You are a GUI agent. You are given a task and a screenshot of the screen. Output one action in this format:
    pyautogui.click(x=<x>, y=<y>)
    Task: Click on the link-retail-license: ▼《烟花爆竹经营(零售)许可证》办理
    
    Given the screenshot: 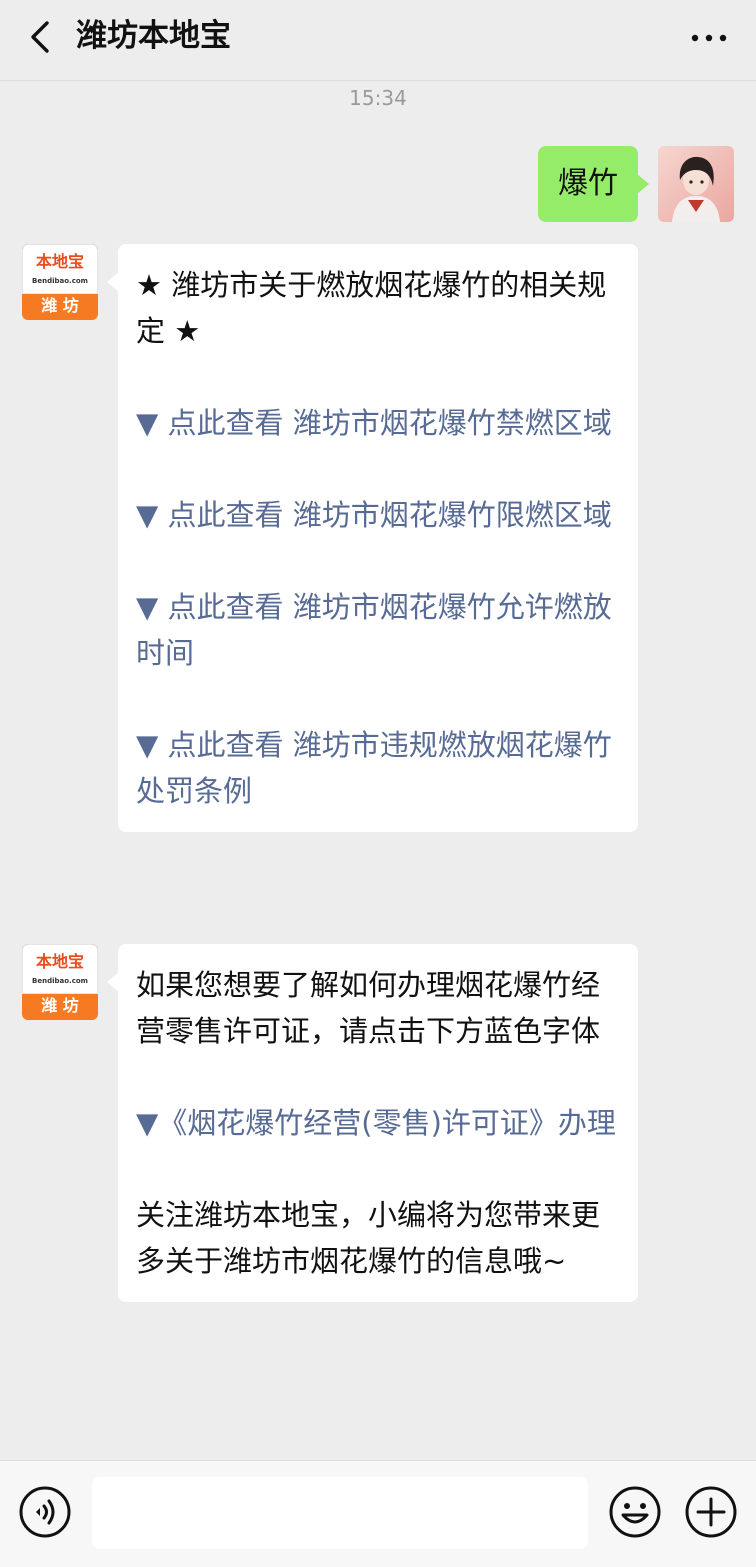 What is the action you would take?
    pyautogui.click(x=378, y=1123)
    